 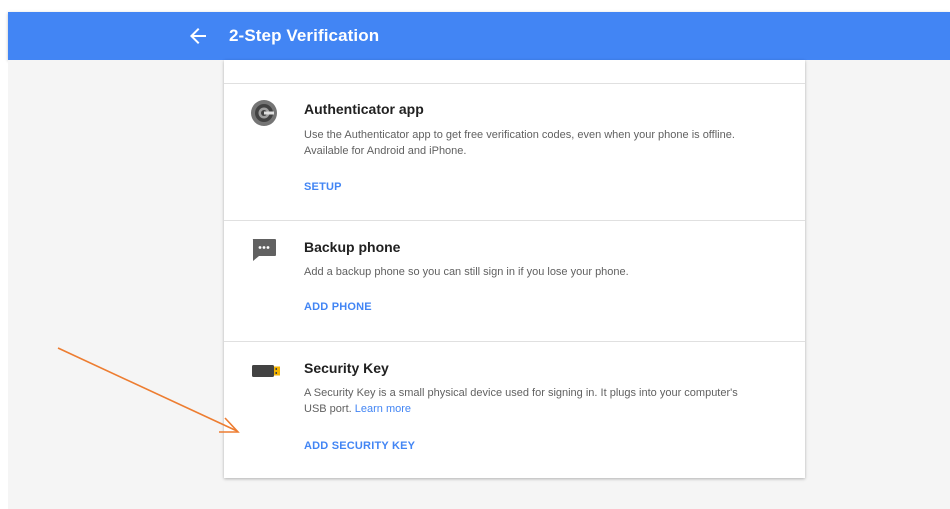 I want to click on section-title: Security Key, so click(x=346, y=368).